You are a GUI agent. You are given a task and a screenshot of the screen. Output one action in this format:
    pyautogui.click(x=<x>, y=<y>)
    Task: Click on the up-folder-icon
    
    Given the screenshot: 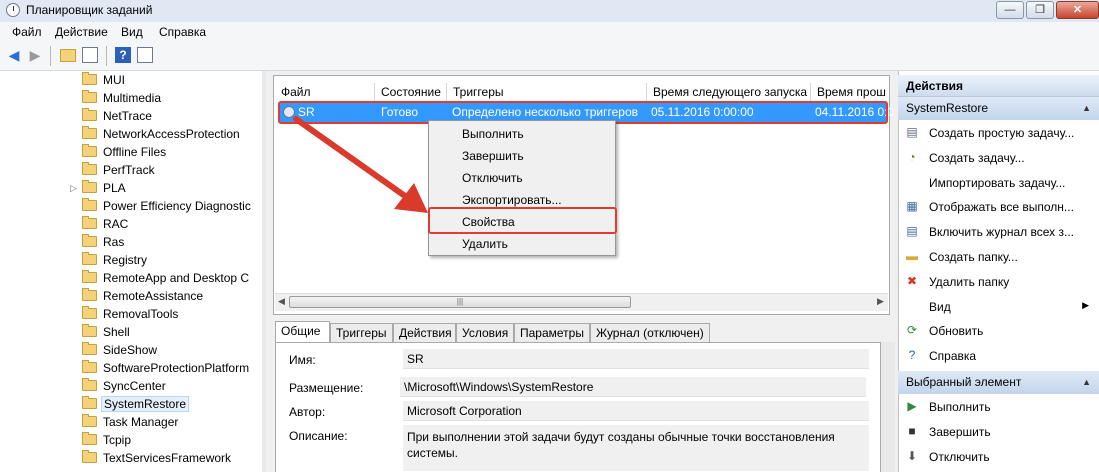 What is the action you would take?
    pyautogui.click(x=68, y=55)
    